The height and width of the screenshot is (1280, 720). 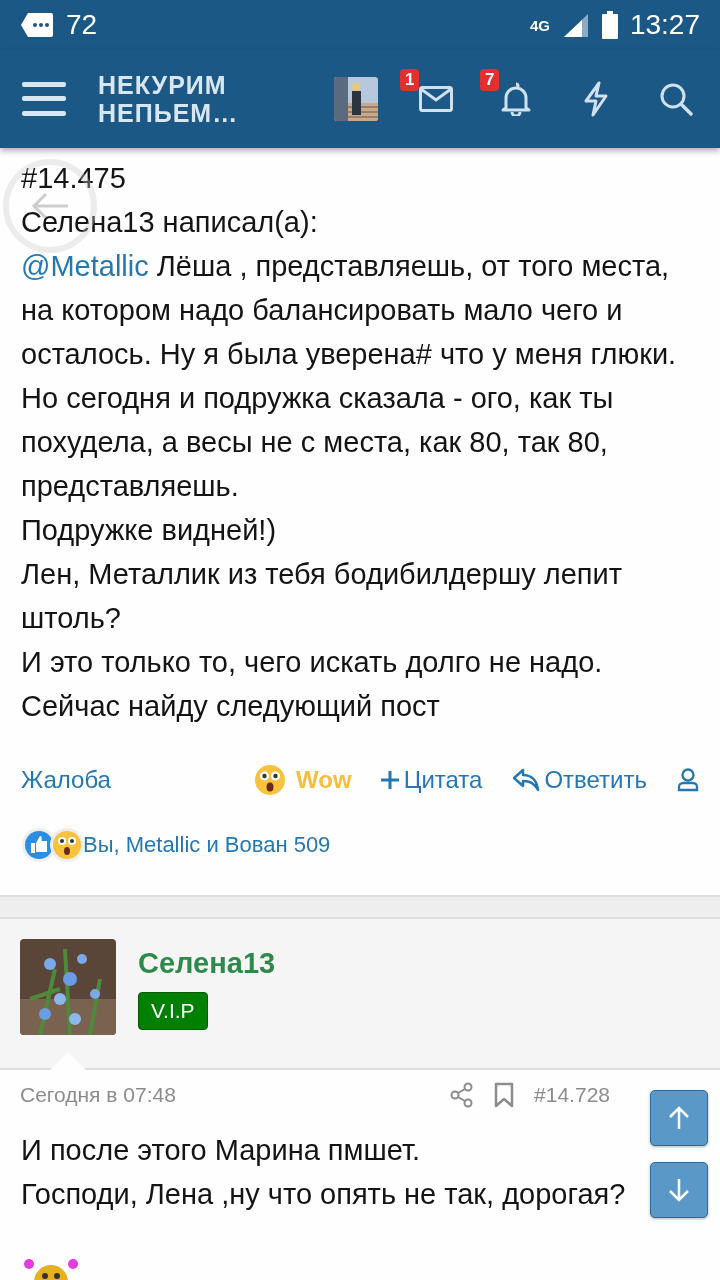 What do you see at coordinates (168, 85) in the screenshot?
I see `logo-text: НЕКУРИМ` at bounding box center [168, 85].